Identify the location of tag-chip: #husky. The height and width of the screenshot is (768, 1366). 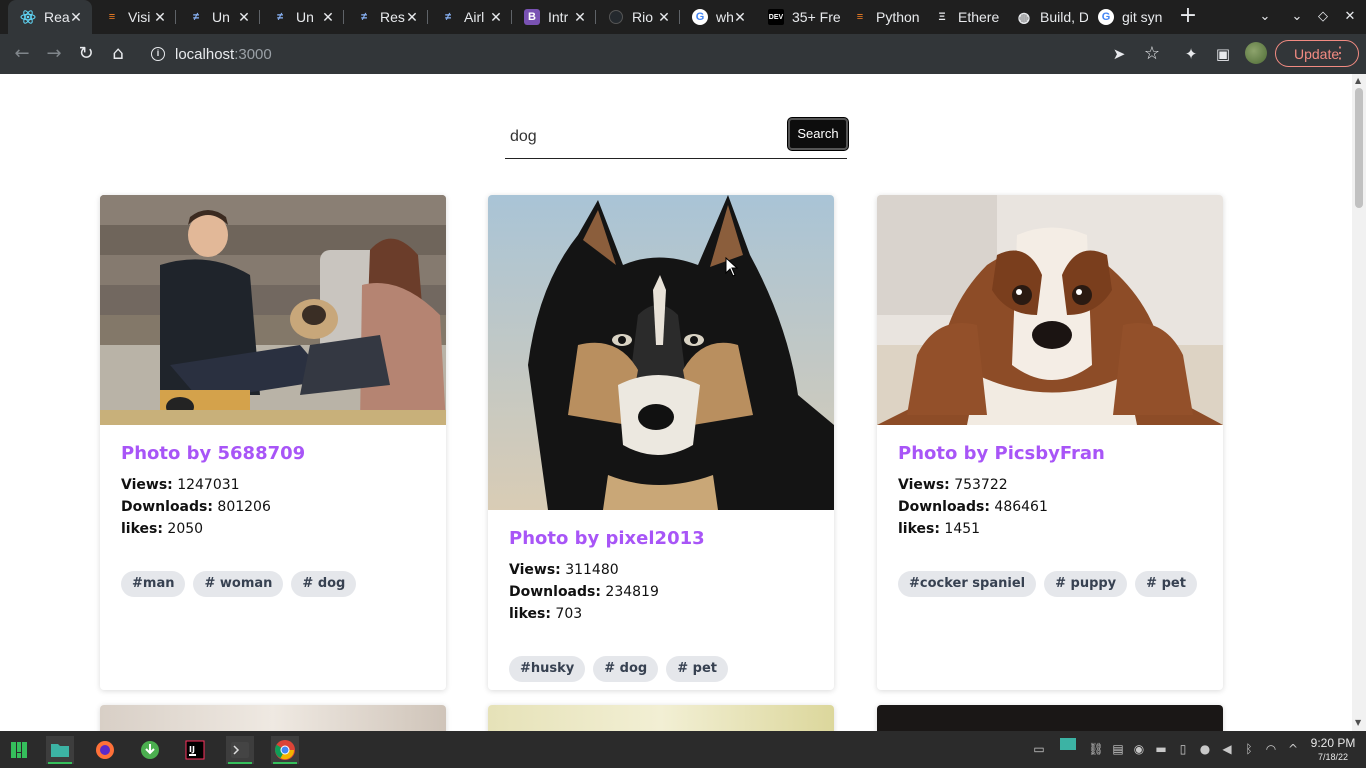
(547, 669).